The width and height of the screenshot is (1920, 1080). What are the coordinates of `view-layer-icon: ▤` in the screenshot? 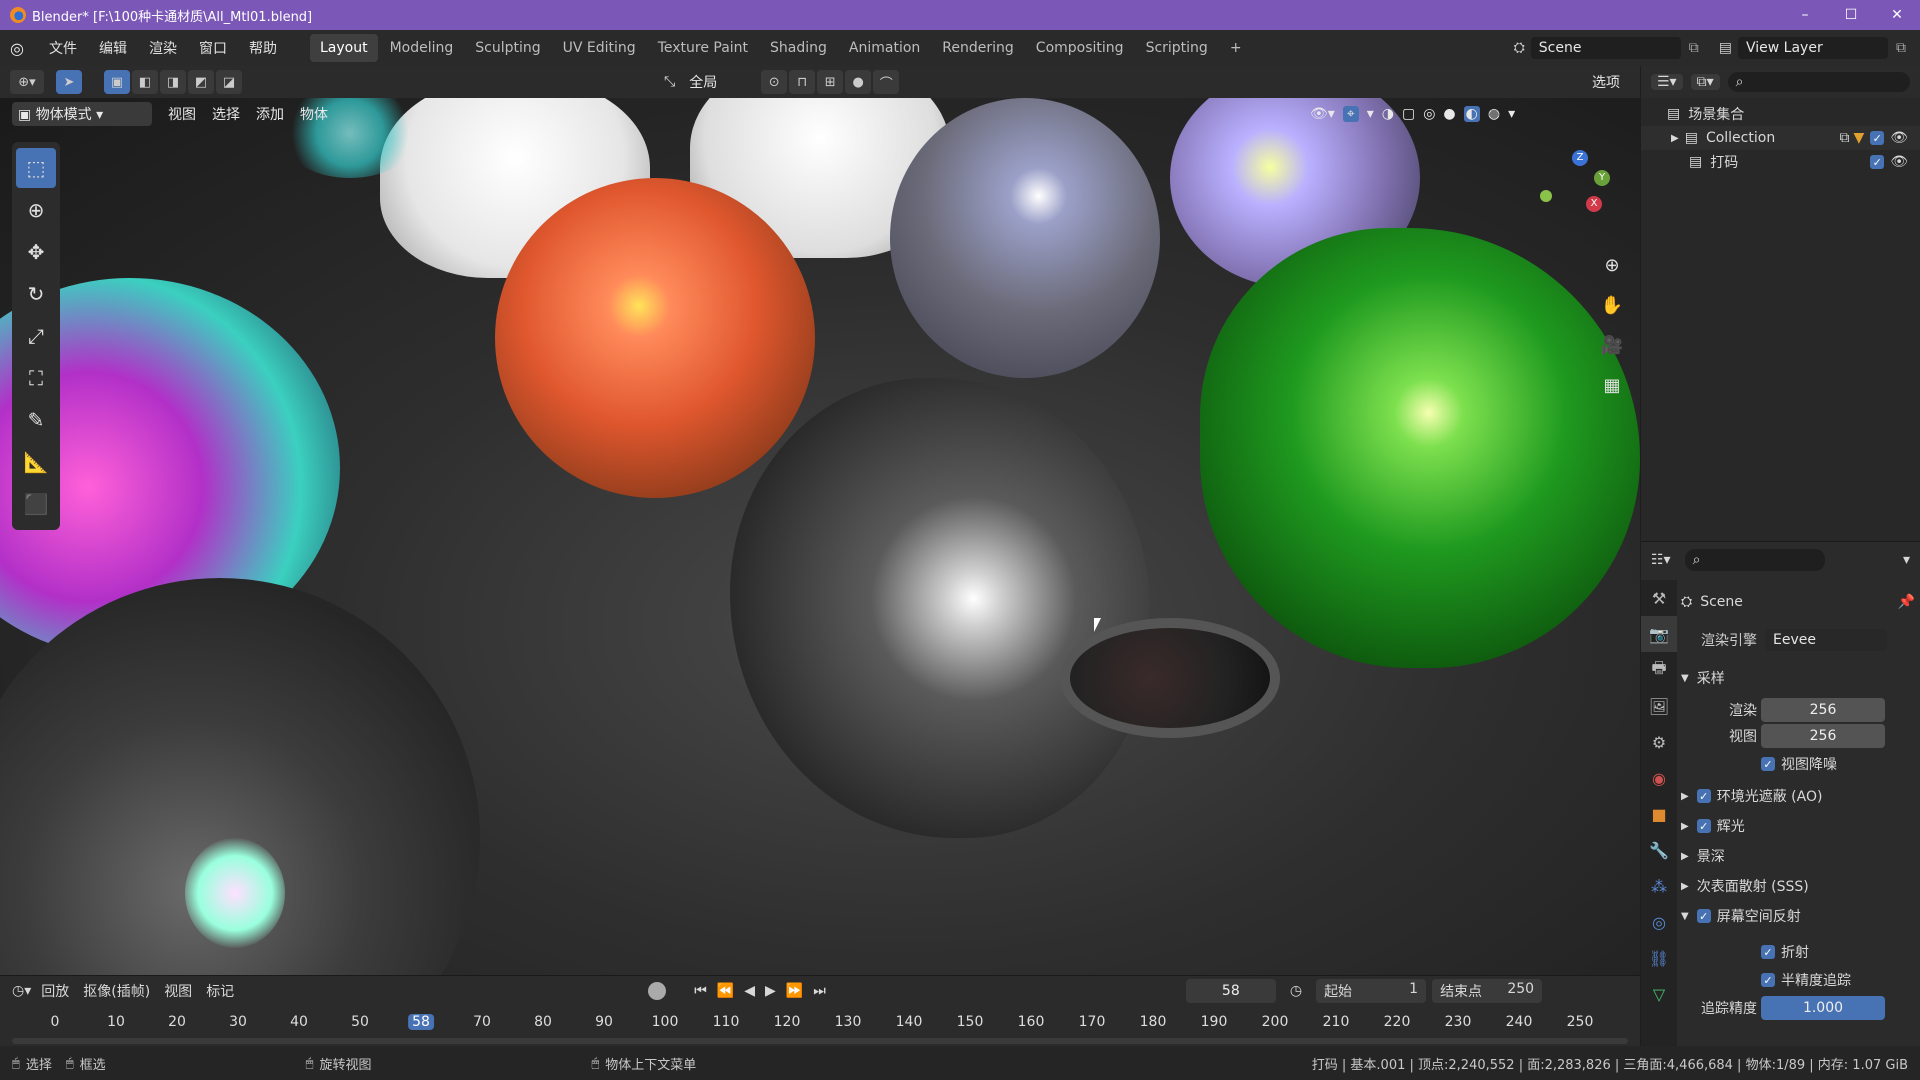 It's located at (1725, 48).